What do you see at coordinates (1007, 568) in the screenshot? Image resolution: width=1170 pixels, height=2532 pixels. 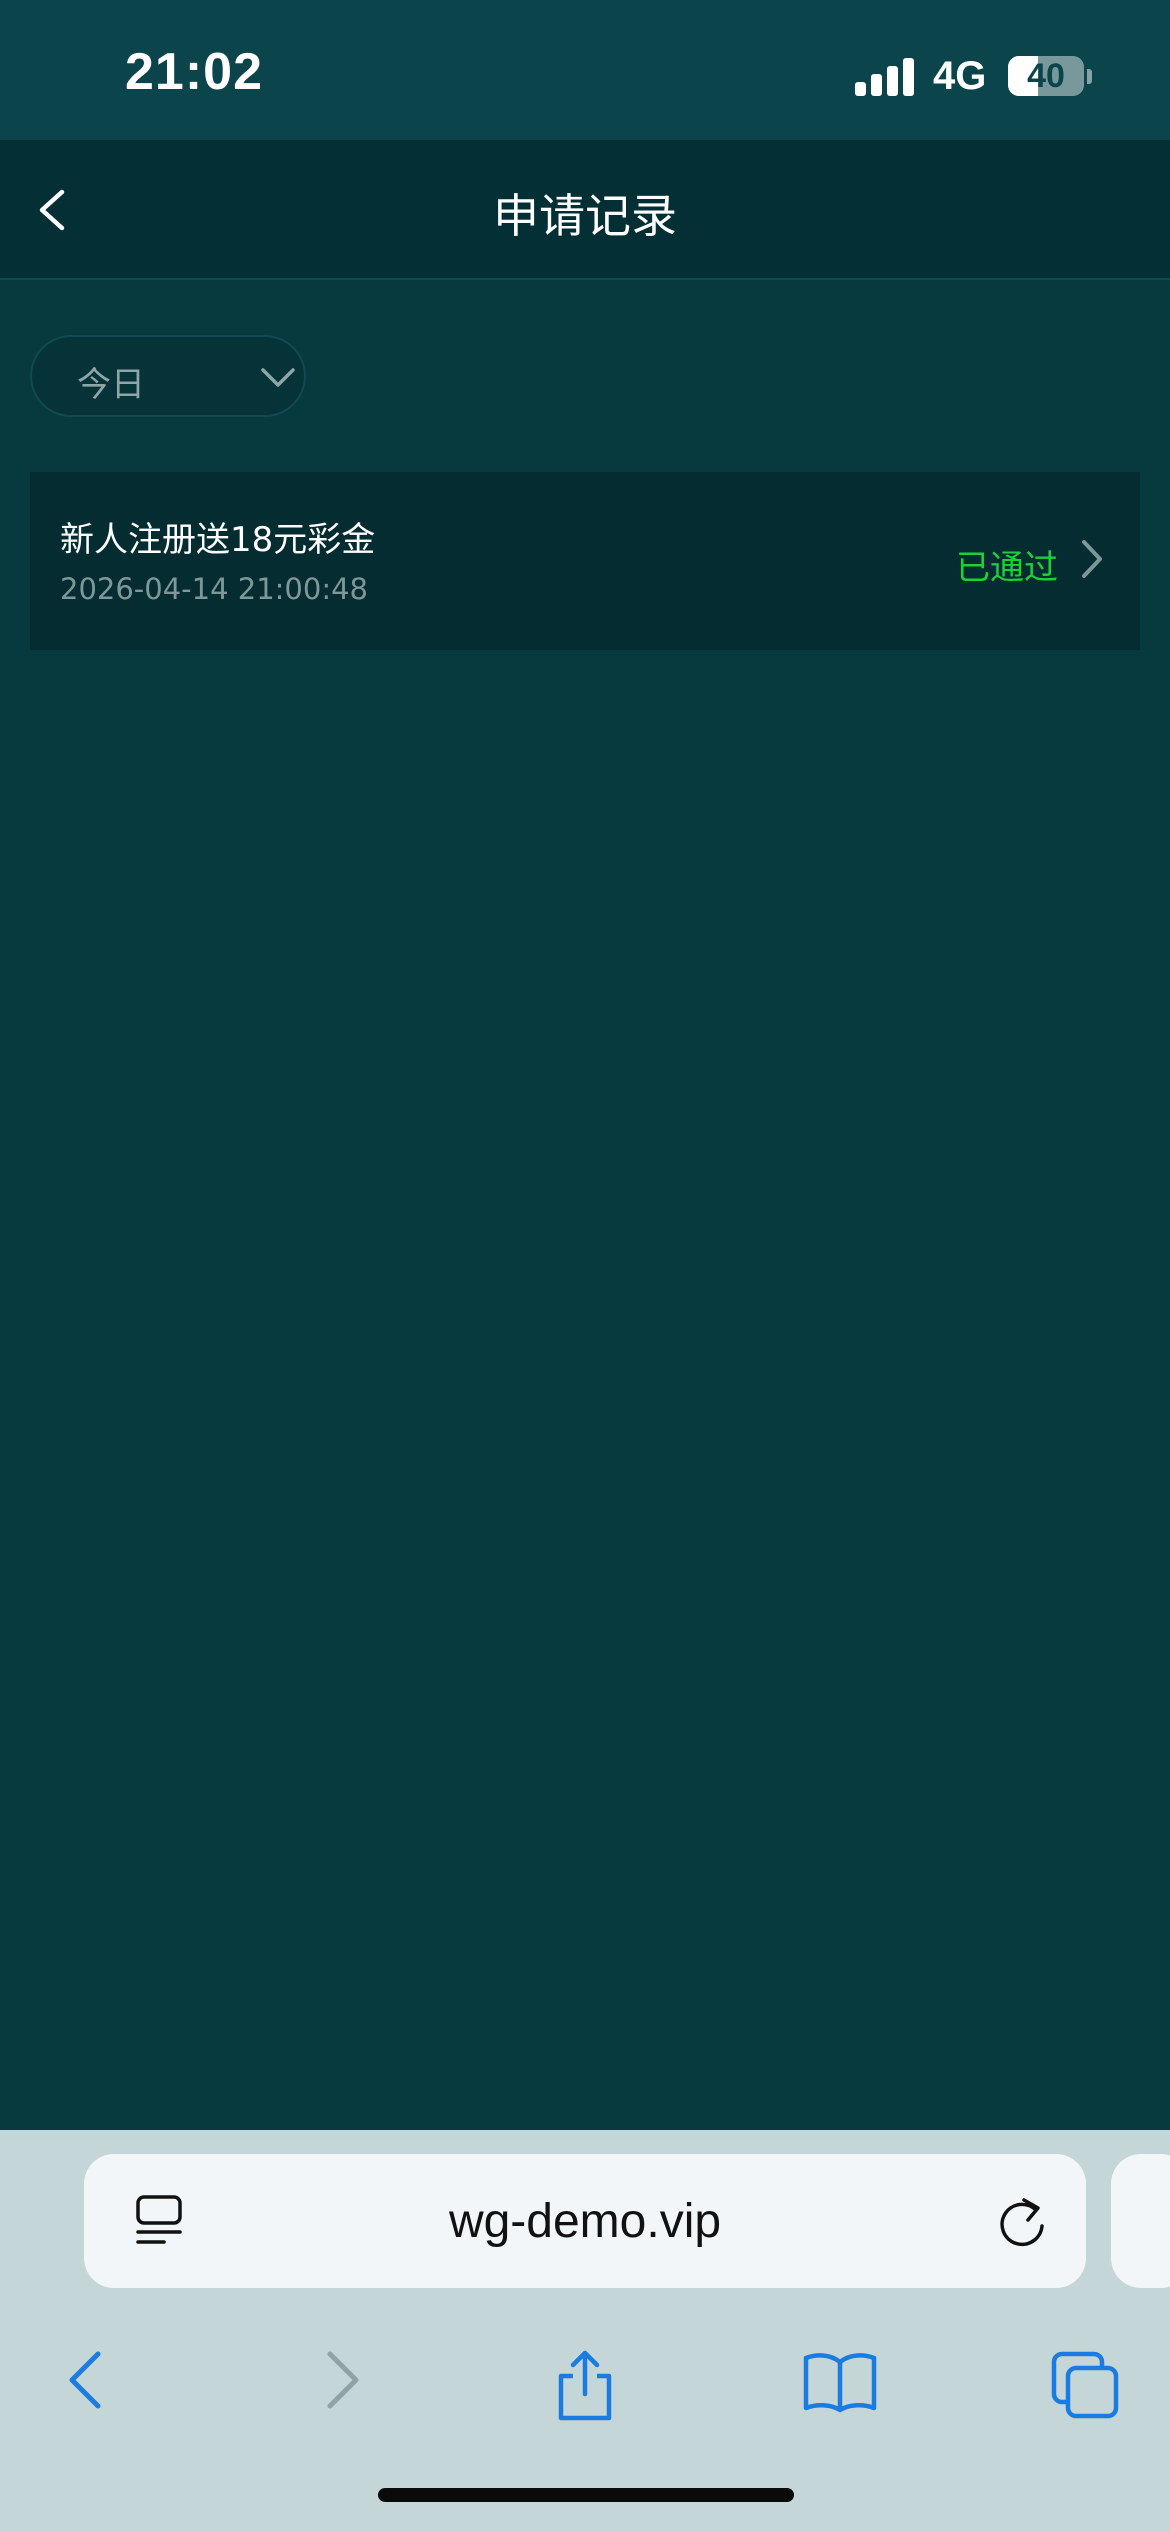 I see `record-status: 已通过` at bounding box center [1007, 568].